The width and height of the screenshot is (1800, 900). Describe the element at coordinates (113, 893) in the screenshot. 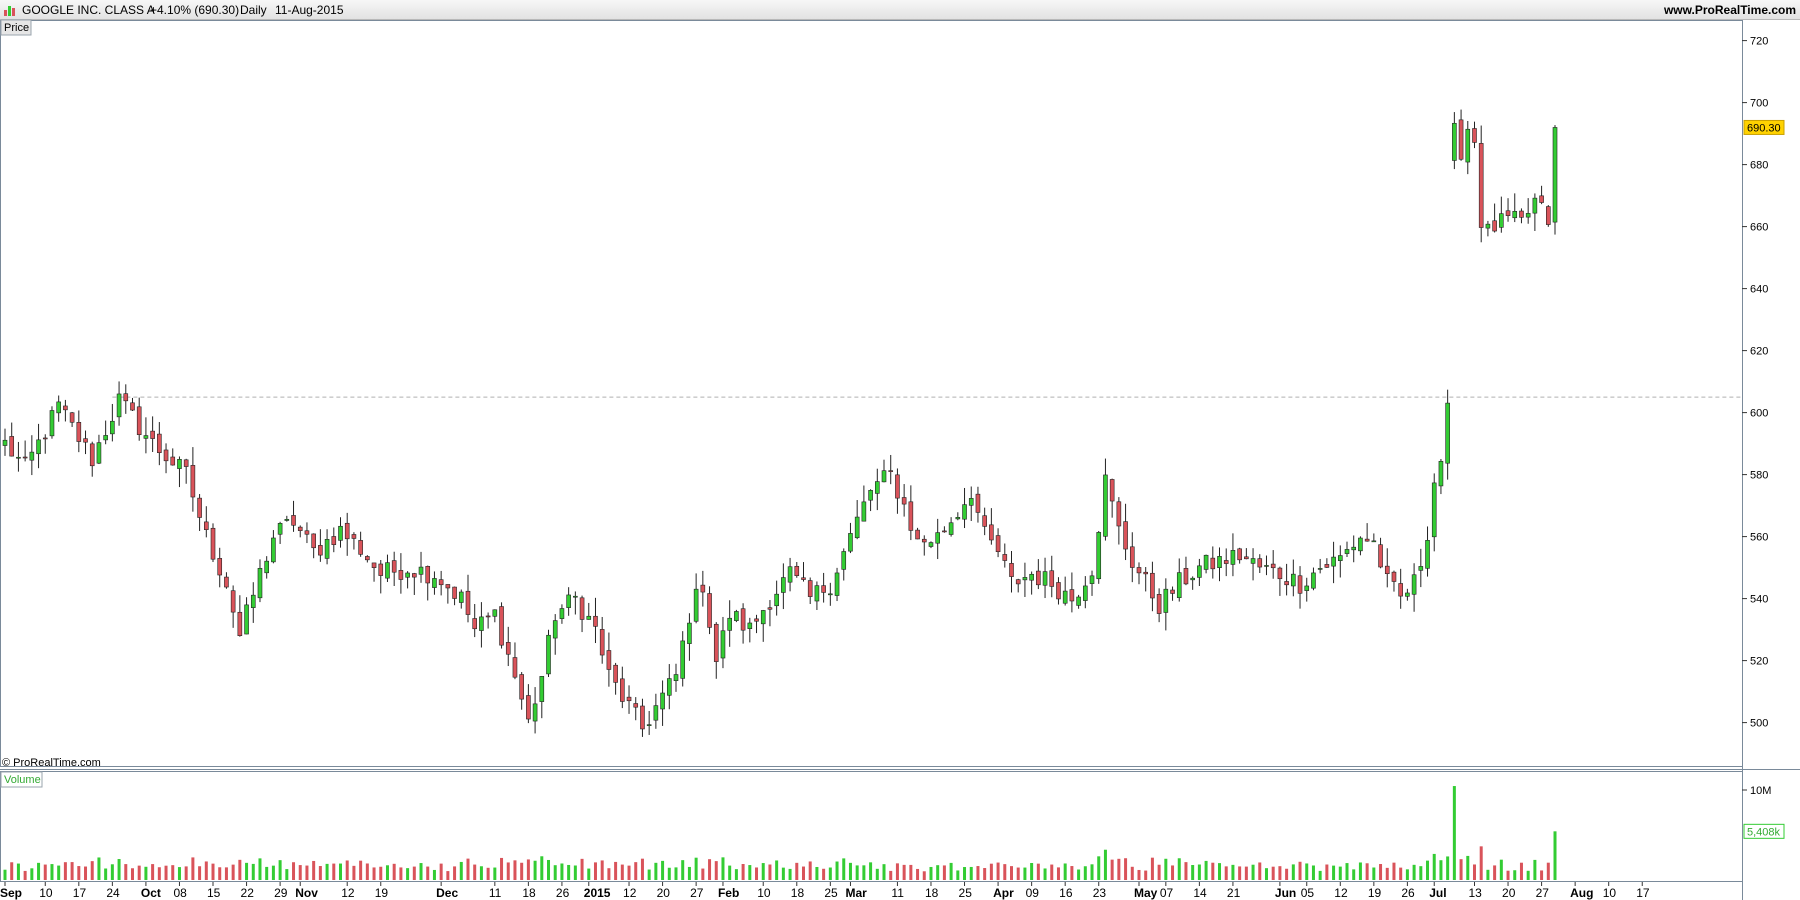

I see `x-day-label: 24` at that location.